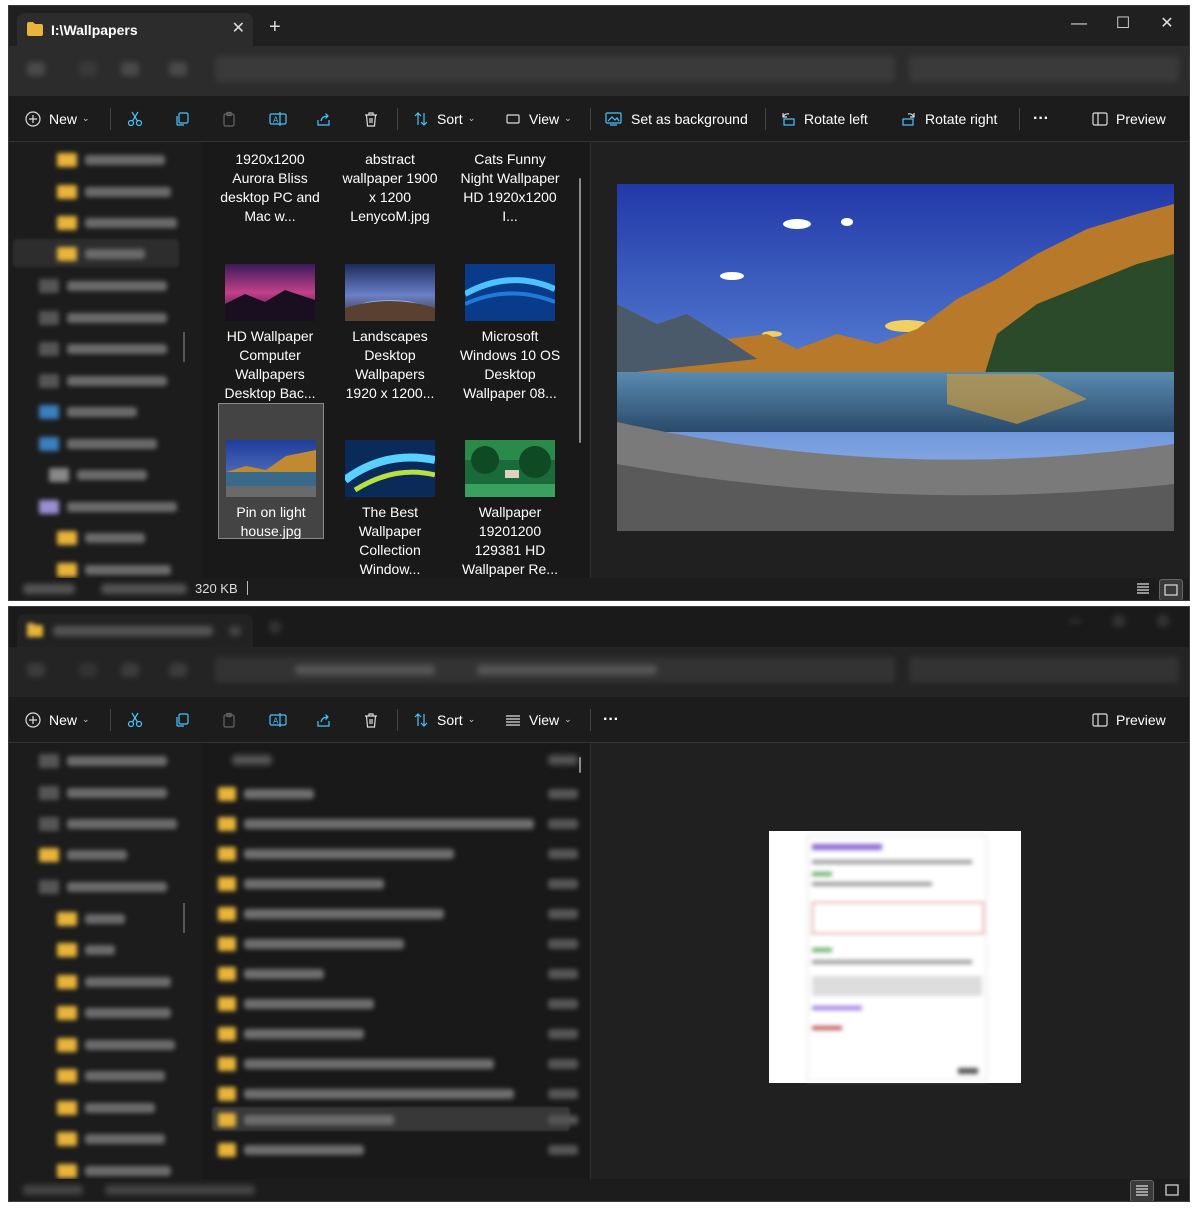 This screenshot has height=1208, width=1196. Describe the element at coordinates (1079, 24) in the screenshot. I see `minimize-icon: —` at that location.